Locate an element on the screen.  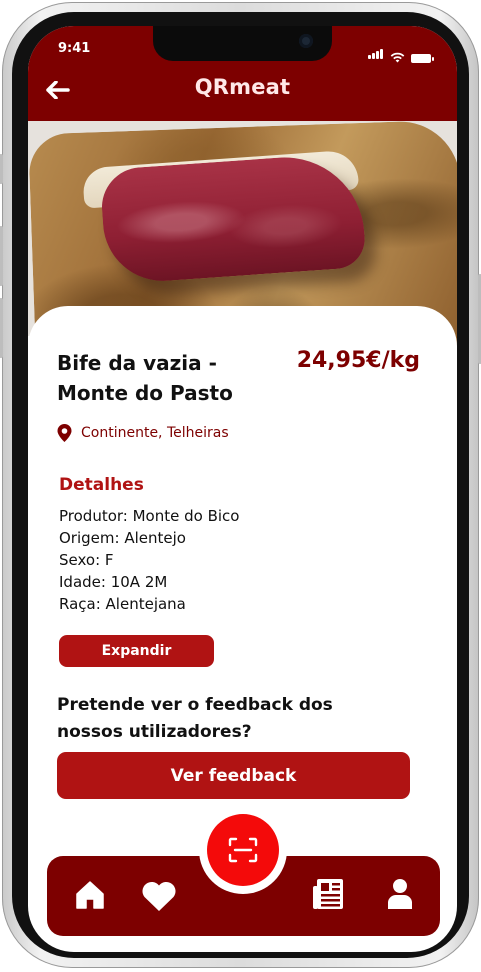
wifi-icon is located at coordinates (397, 57).